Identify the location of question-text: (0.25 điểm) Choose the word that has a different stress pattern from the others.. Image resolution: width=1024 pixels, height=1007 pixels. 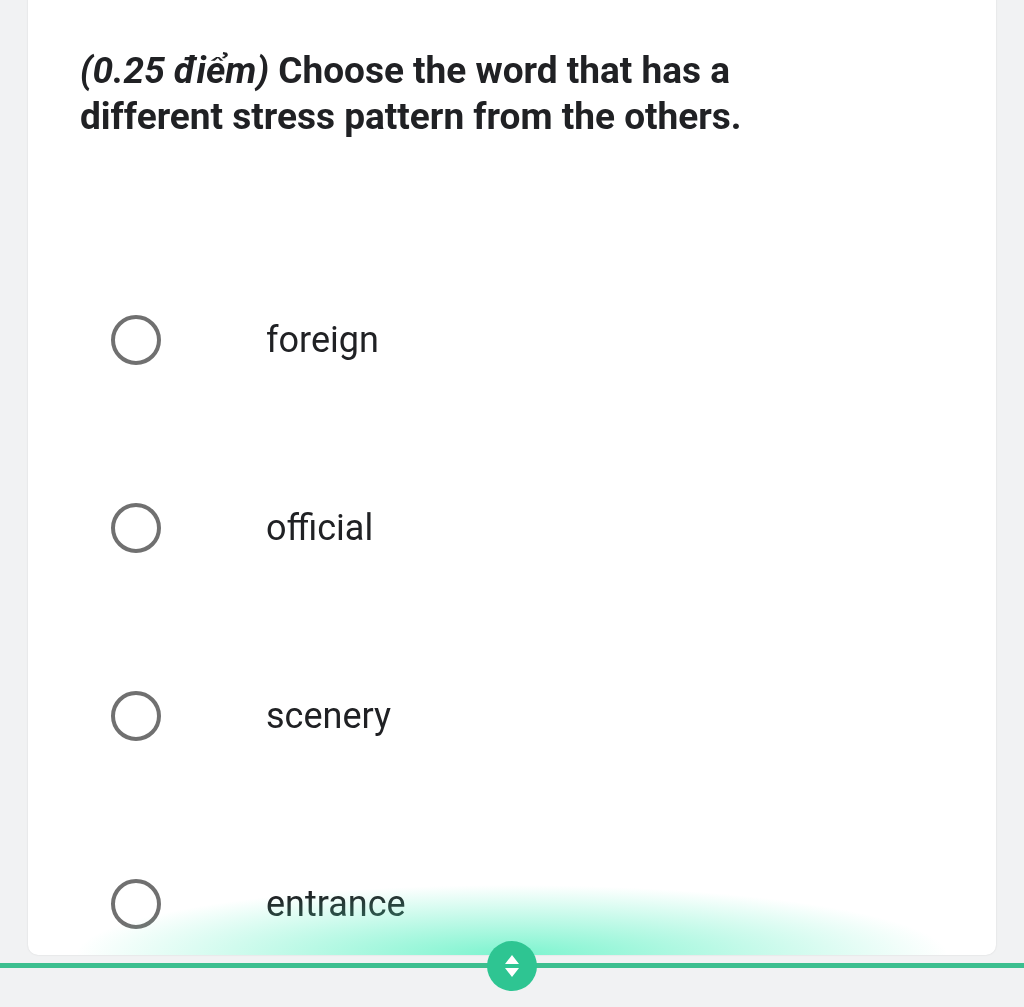
(411, 94).